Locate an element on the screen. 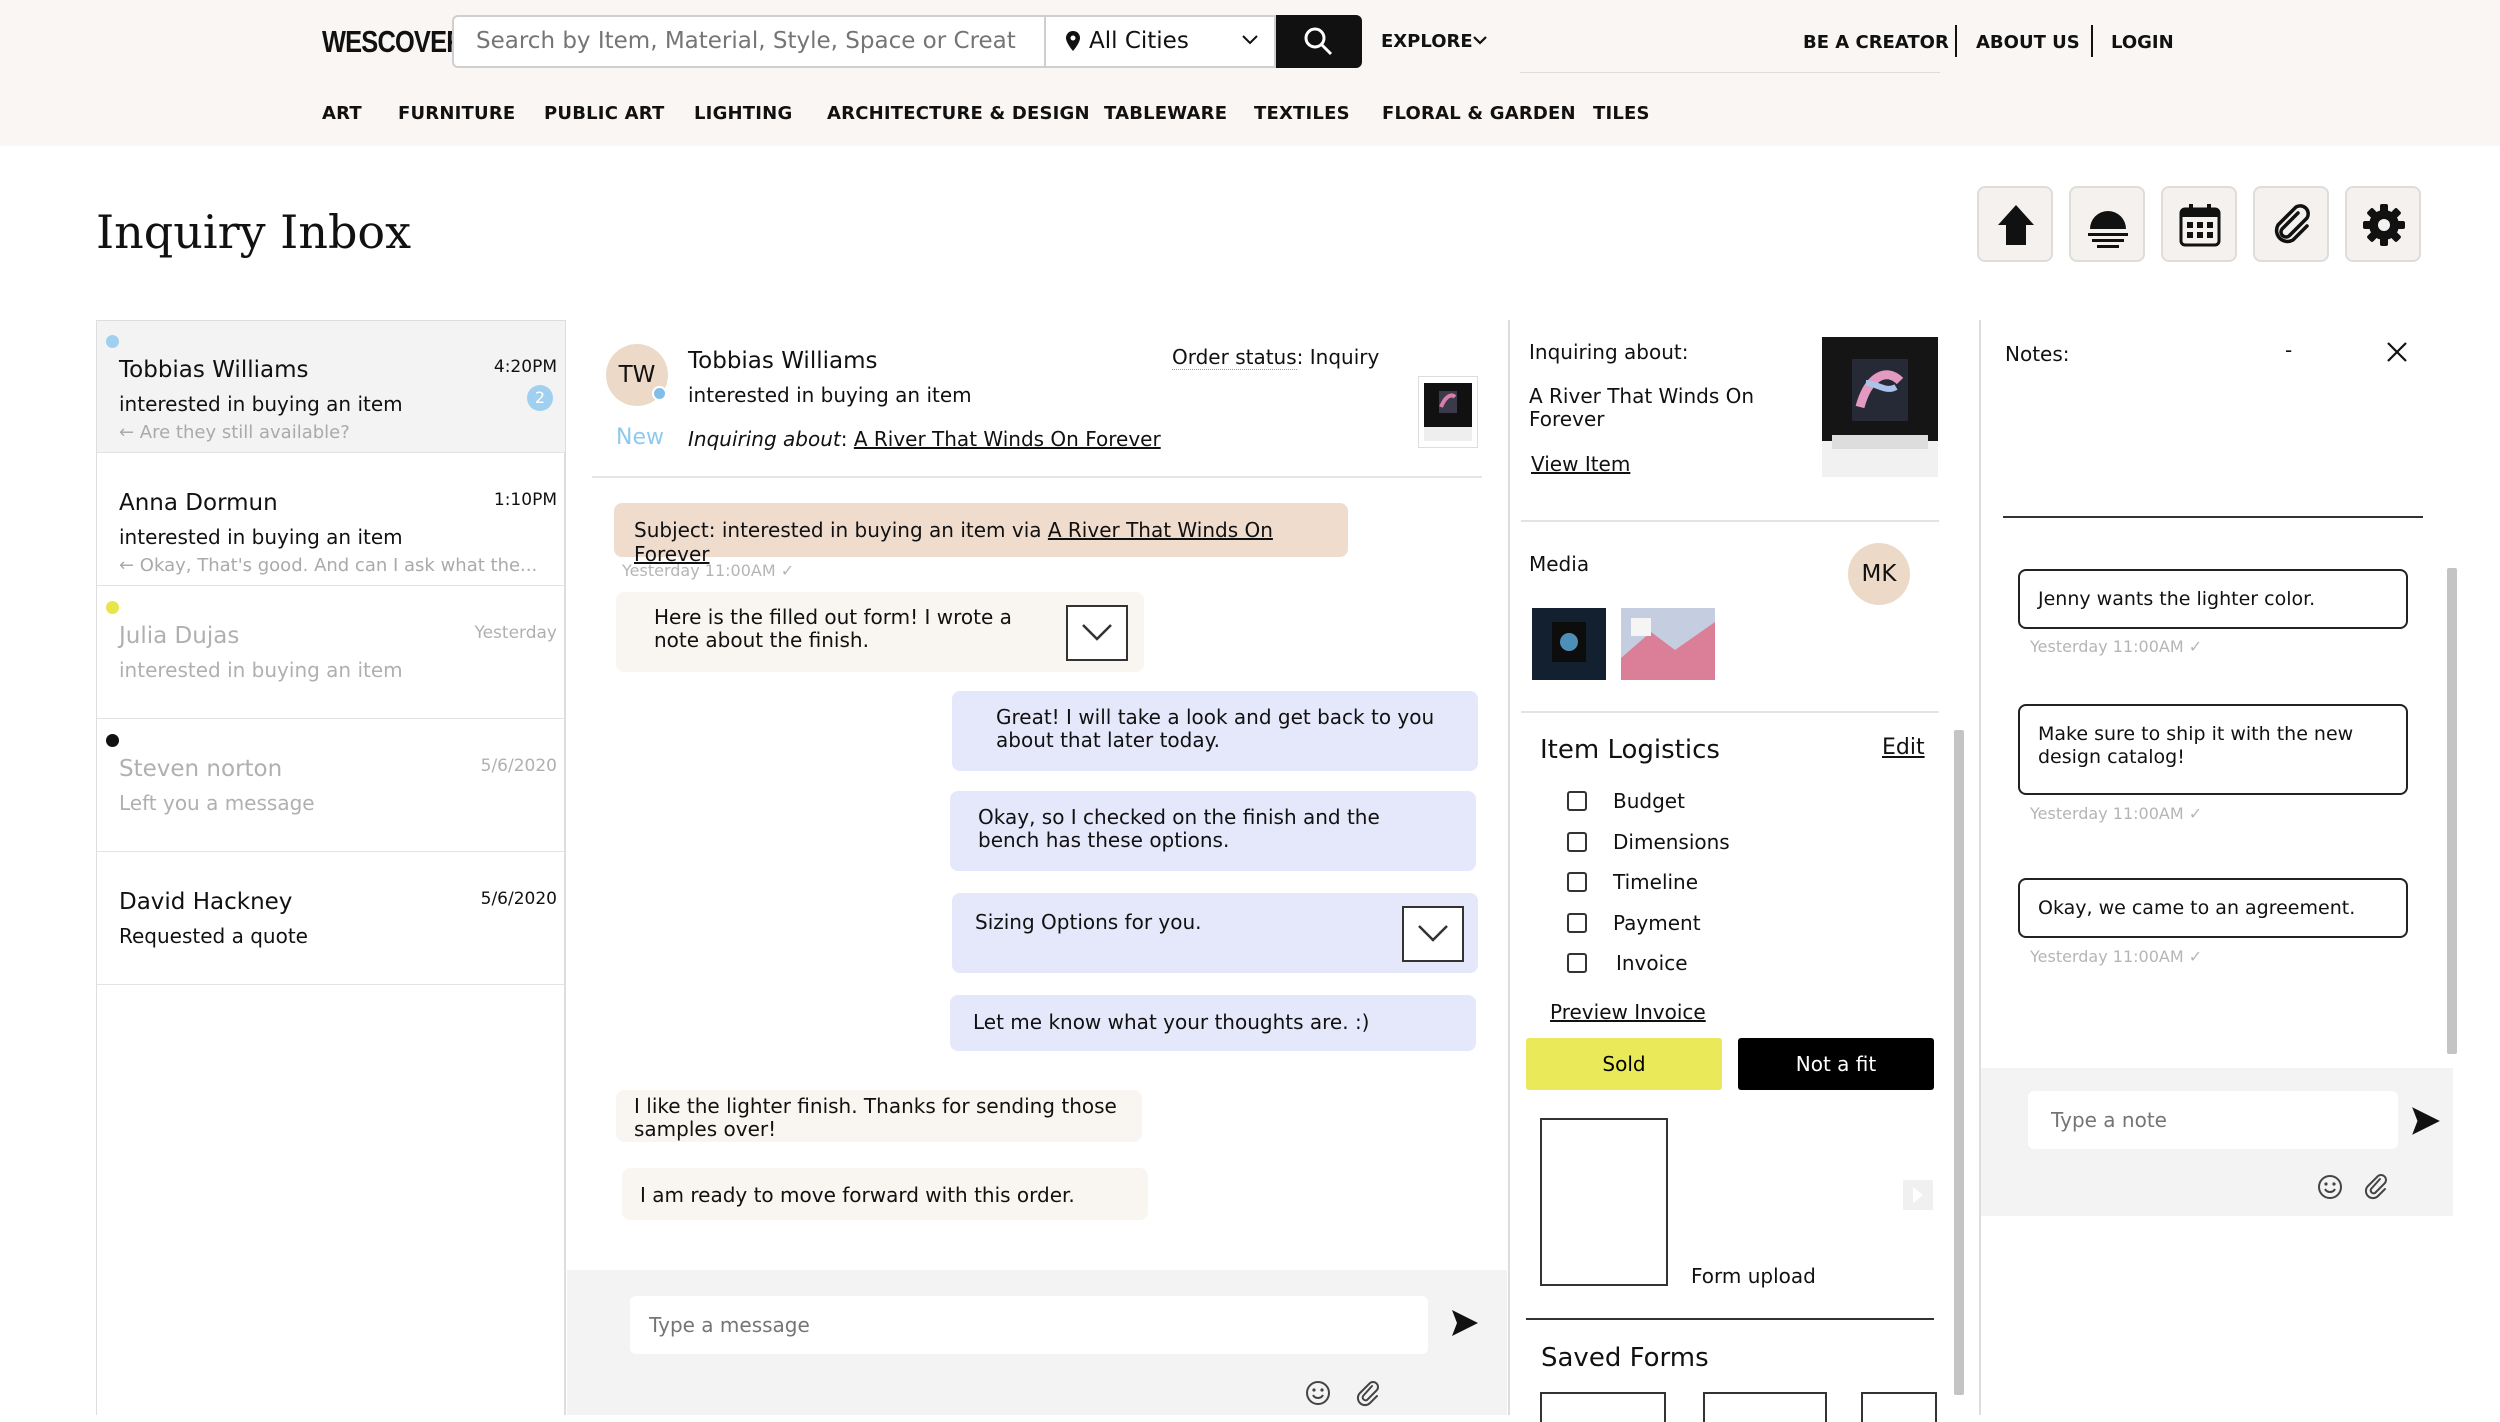  be-a-creator-link: BE A CREATOR is located at coordinates (1876, 42).